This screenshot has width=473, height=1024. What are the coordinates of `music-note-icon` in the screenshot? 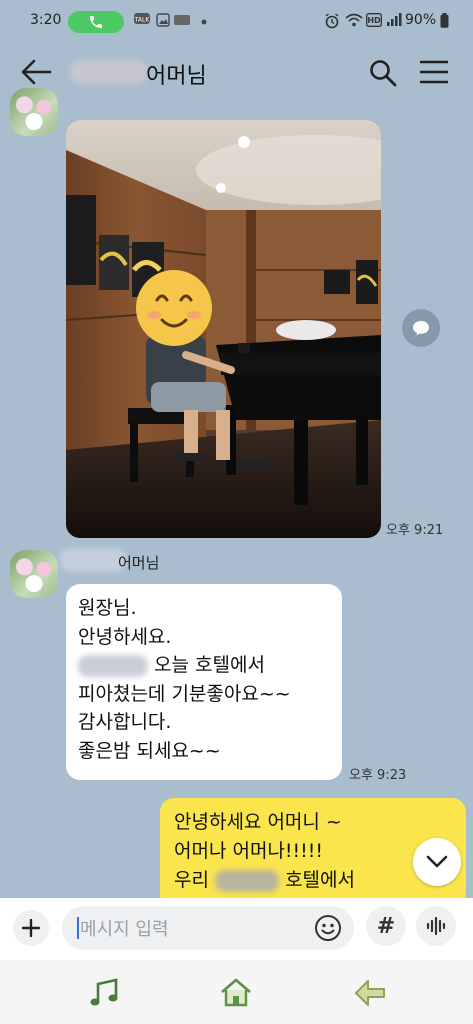 It's located at (106, 993).